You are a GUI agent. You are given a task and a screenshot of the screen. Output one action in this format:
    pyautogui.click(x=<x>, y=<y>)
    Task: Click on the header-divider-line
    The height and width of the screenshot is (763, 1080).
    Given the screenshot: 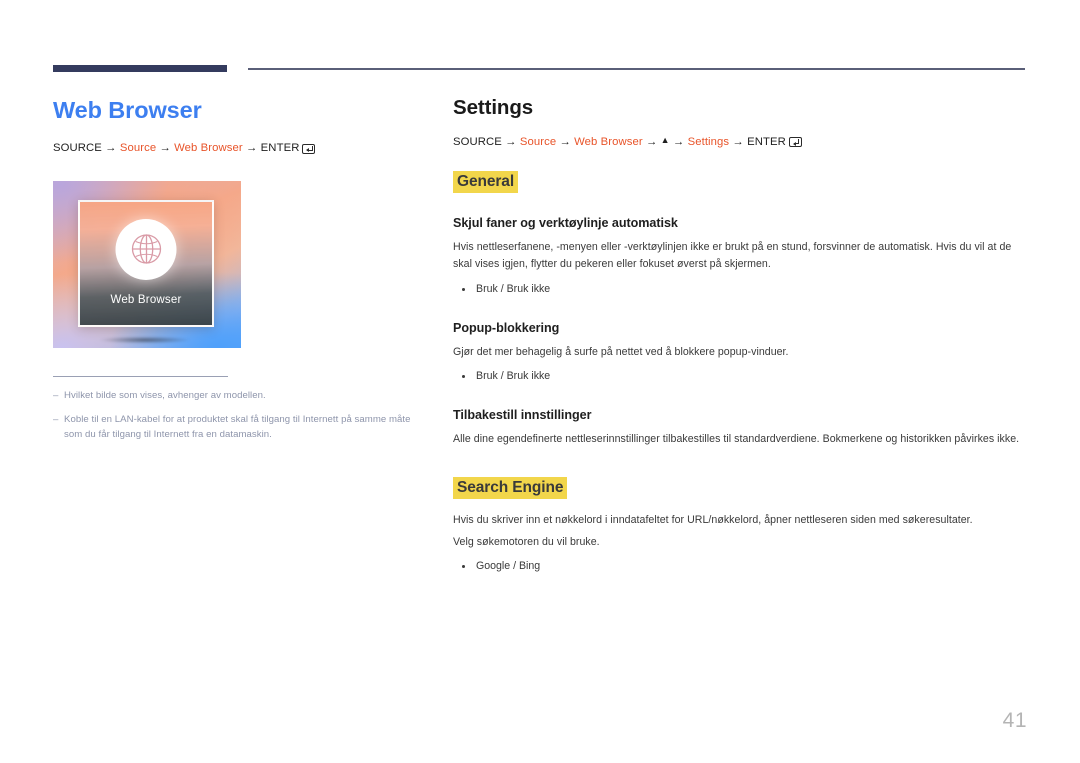 What is the action you would take?
    pyautogui.click(x=636, y=69)
    